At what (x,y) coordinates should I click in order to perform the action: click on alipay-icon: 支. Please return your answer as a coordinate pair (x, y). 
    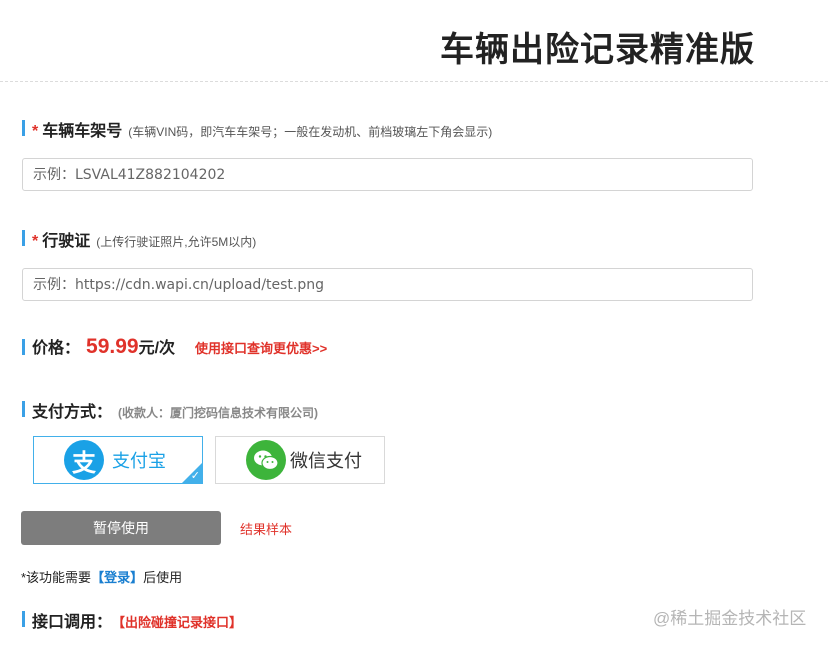
    Looking at the image, I should click on (84, 460).